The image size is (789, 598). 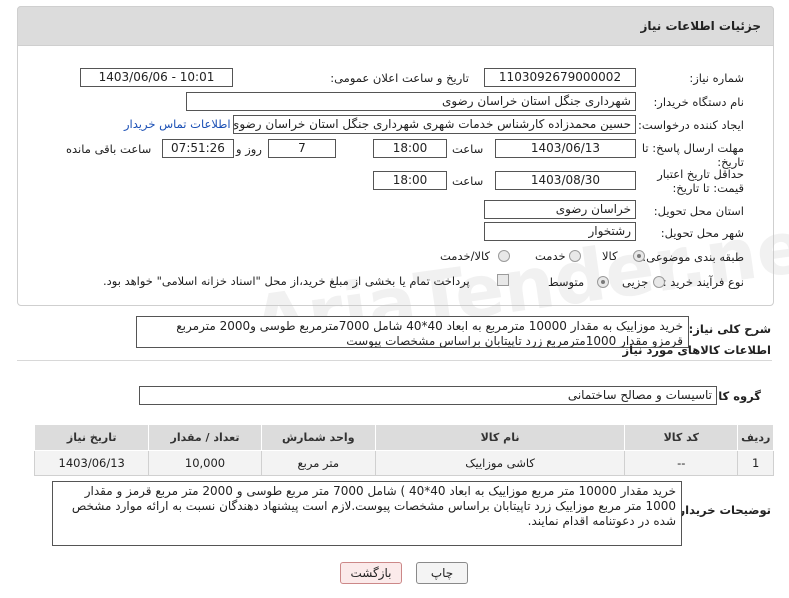 I want to click on category-goods-service-radio, so click(x=504, y=256).